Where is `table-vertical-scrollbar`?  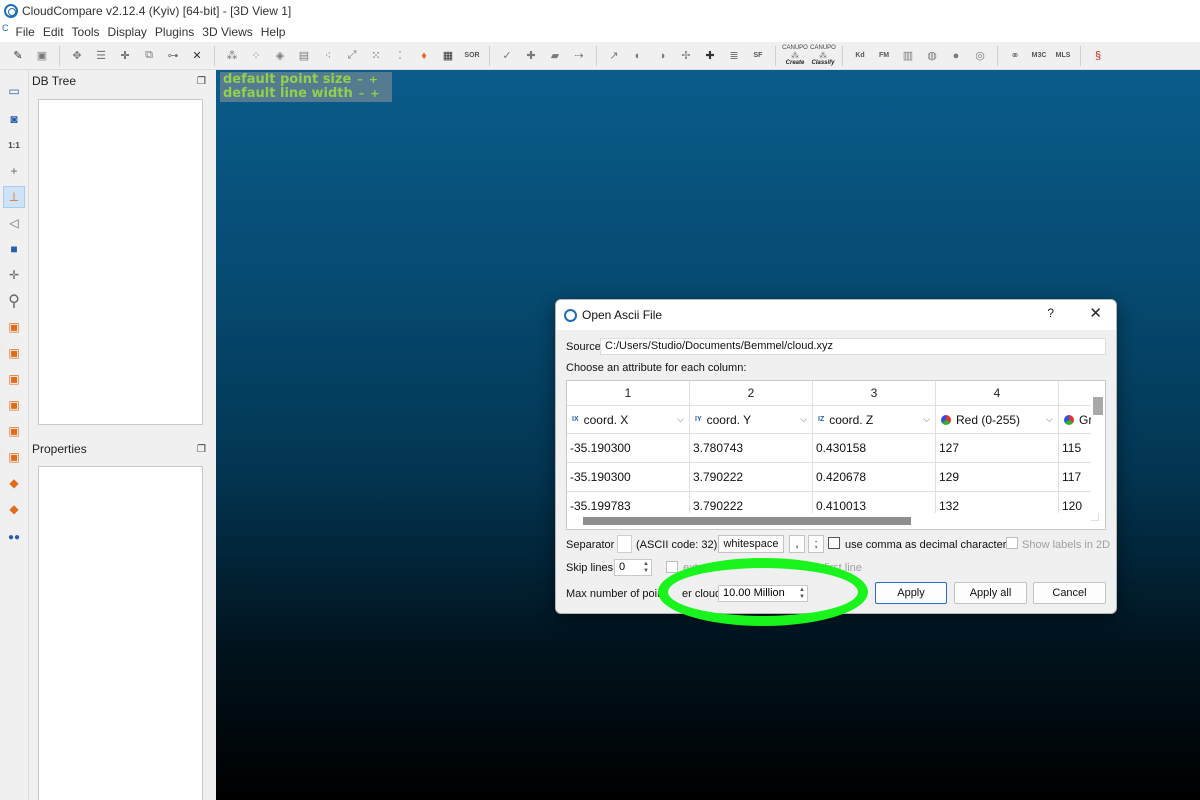
table-vertical-scrollbar is located at coordinates (1098, 447).